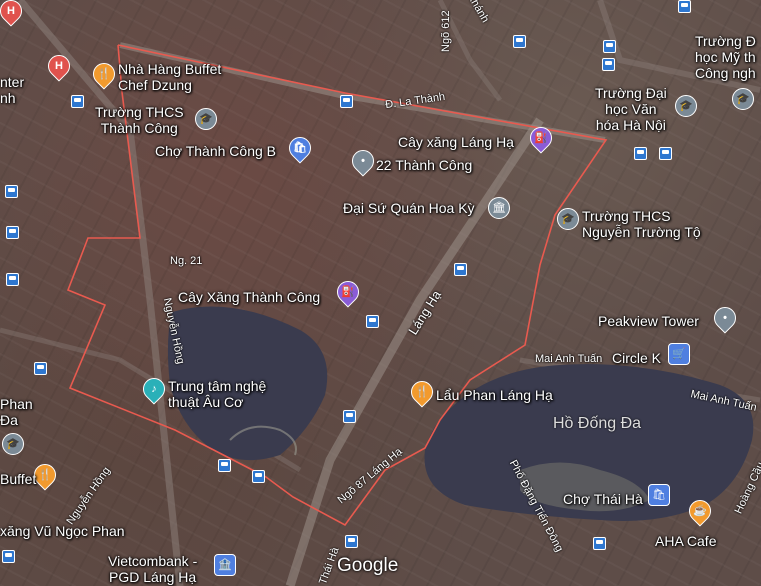  Describe the element at coordinates (659, 495) in the screenshot. I see `shopping-icon: 🛍` at that location.